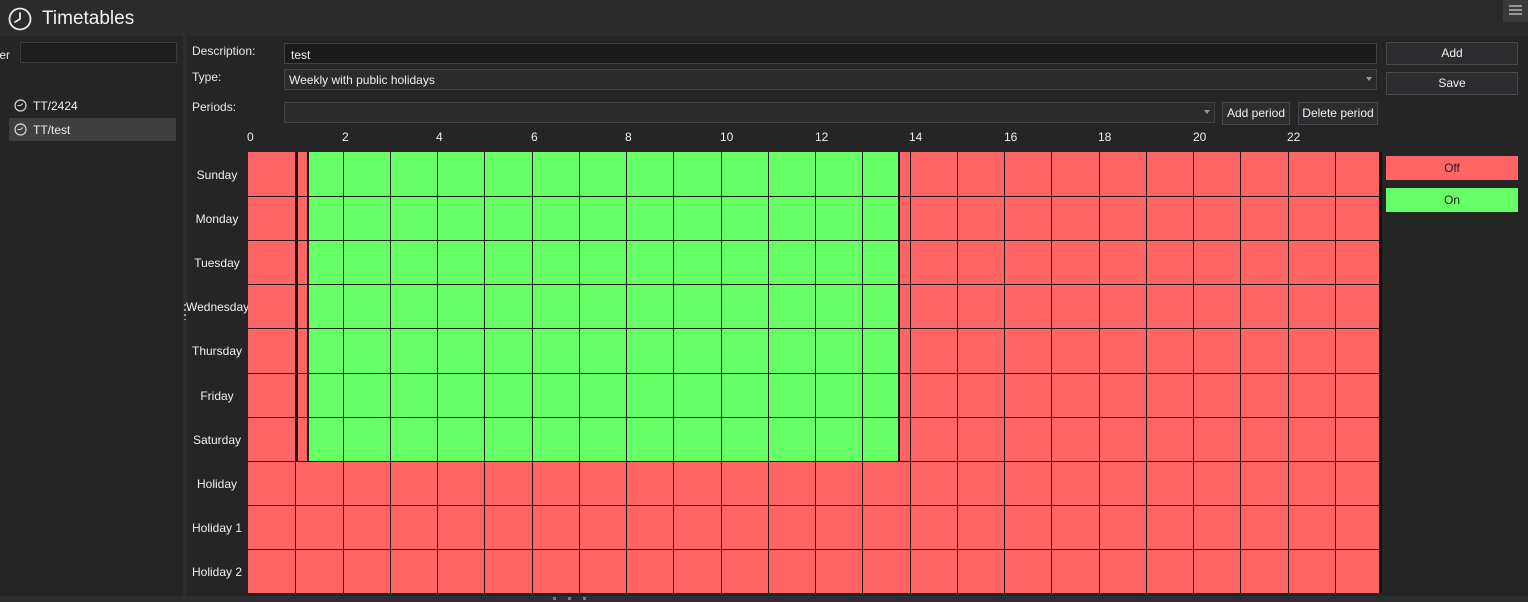 This screenshot has width=1528, height=602. What do you see at coordinates (217, 572) in the screenshot?
I see `day-label-holiday-2: Holiday 2` at bounding box center [217, 572].